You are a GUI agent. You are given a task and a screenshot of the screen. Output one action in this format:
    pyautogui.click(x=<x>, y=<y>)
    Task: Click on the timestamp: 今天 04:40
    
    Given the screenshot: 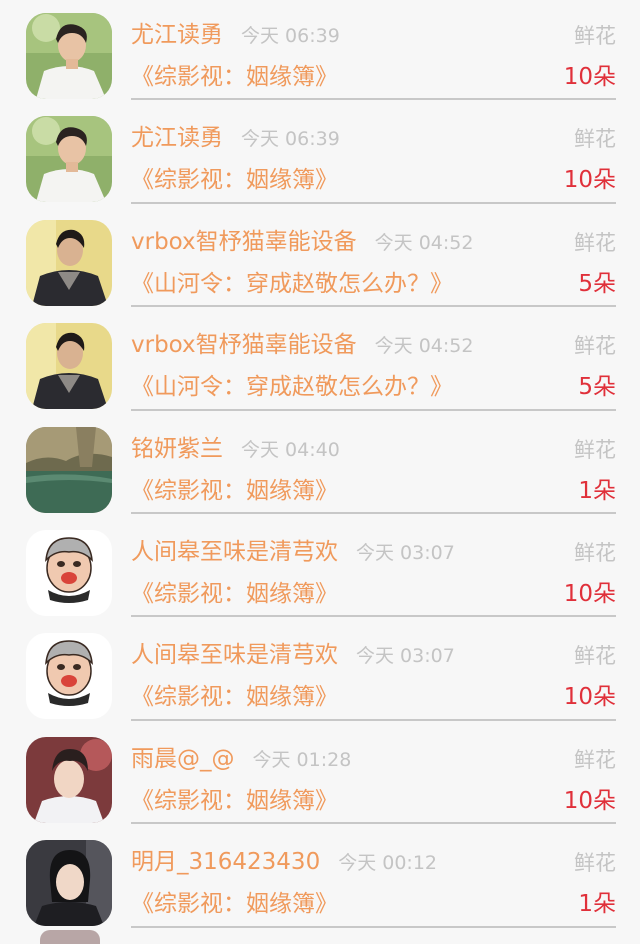 What is the action you would take?
    pyautogui.click(x=290, y=449)
    